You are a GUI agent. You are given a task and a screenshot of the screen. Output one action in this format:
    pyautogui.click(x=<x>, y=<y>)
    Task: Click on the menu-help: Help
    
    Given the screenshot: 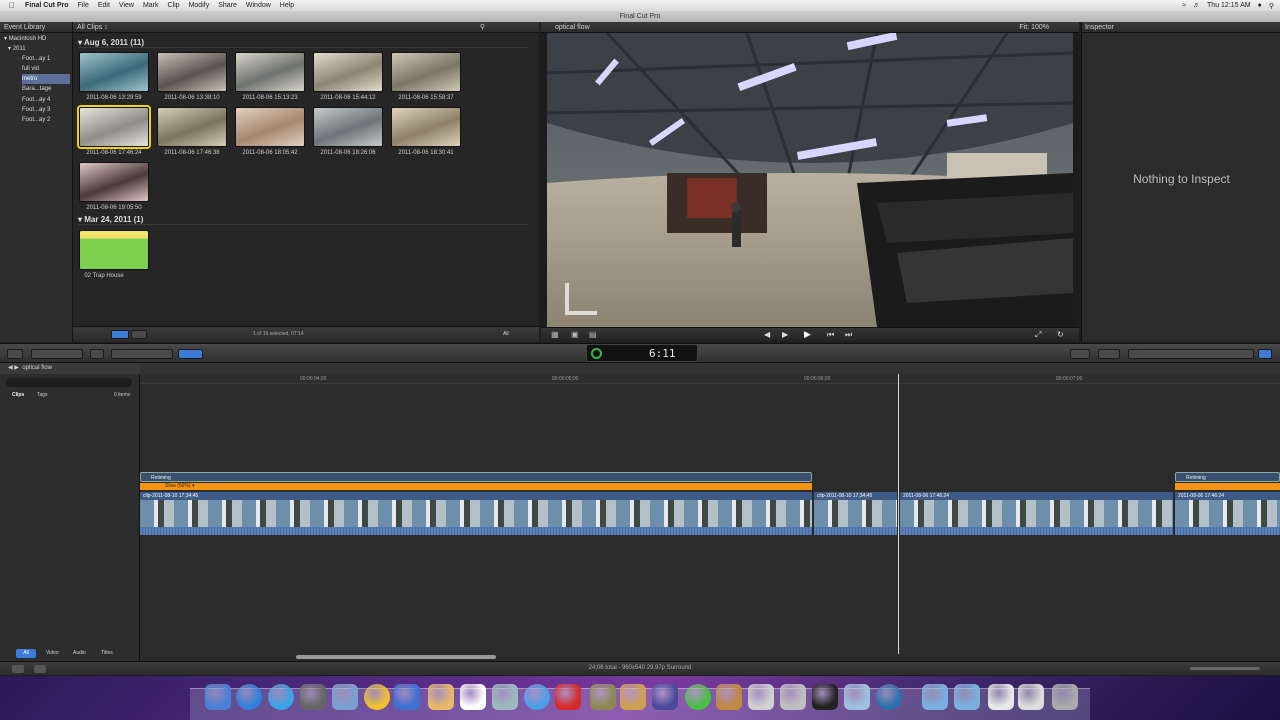 What is the action you would take?
    pyautogui.click(x=287, y=5)
    